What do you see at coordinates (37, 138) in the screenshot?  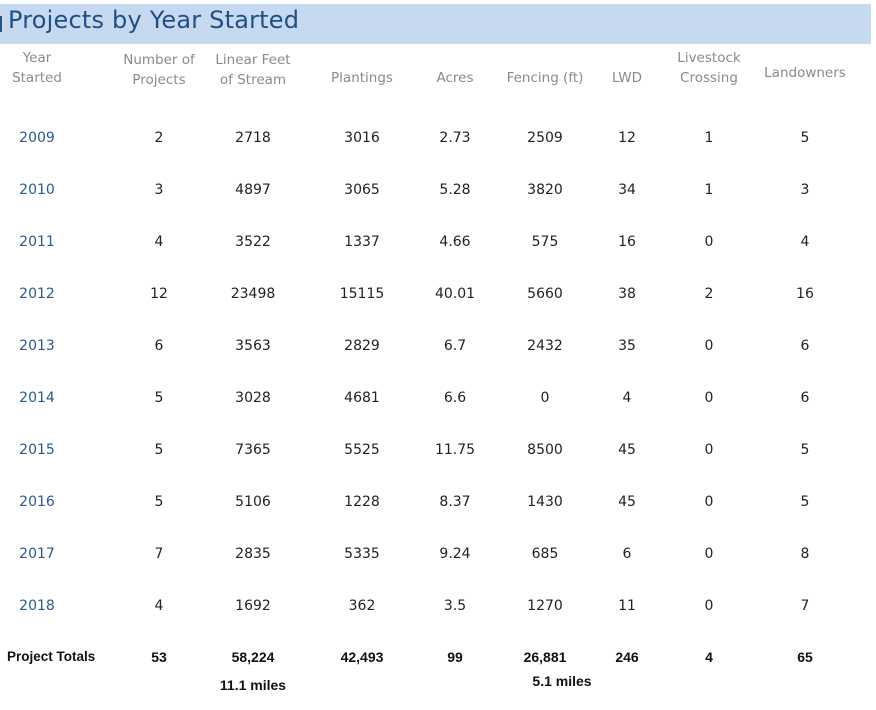 I see `year-cell: 2009` at bounding box center [37, 138].